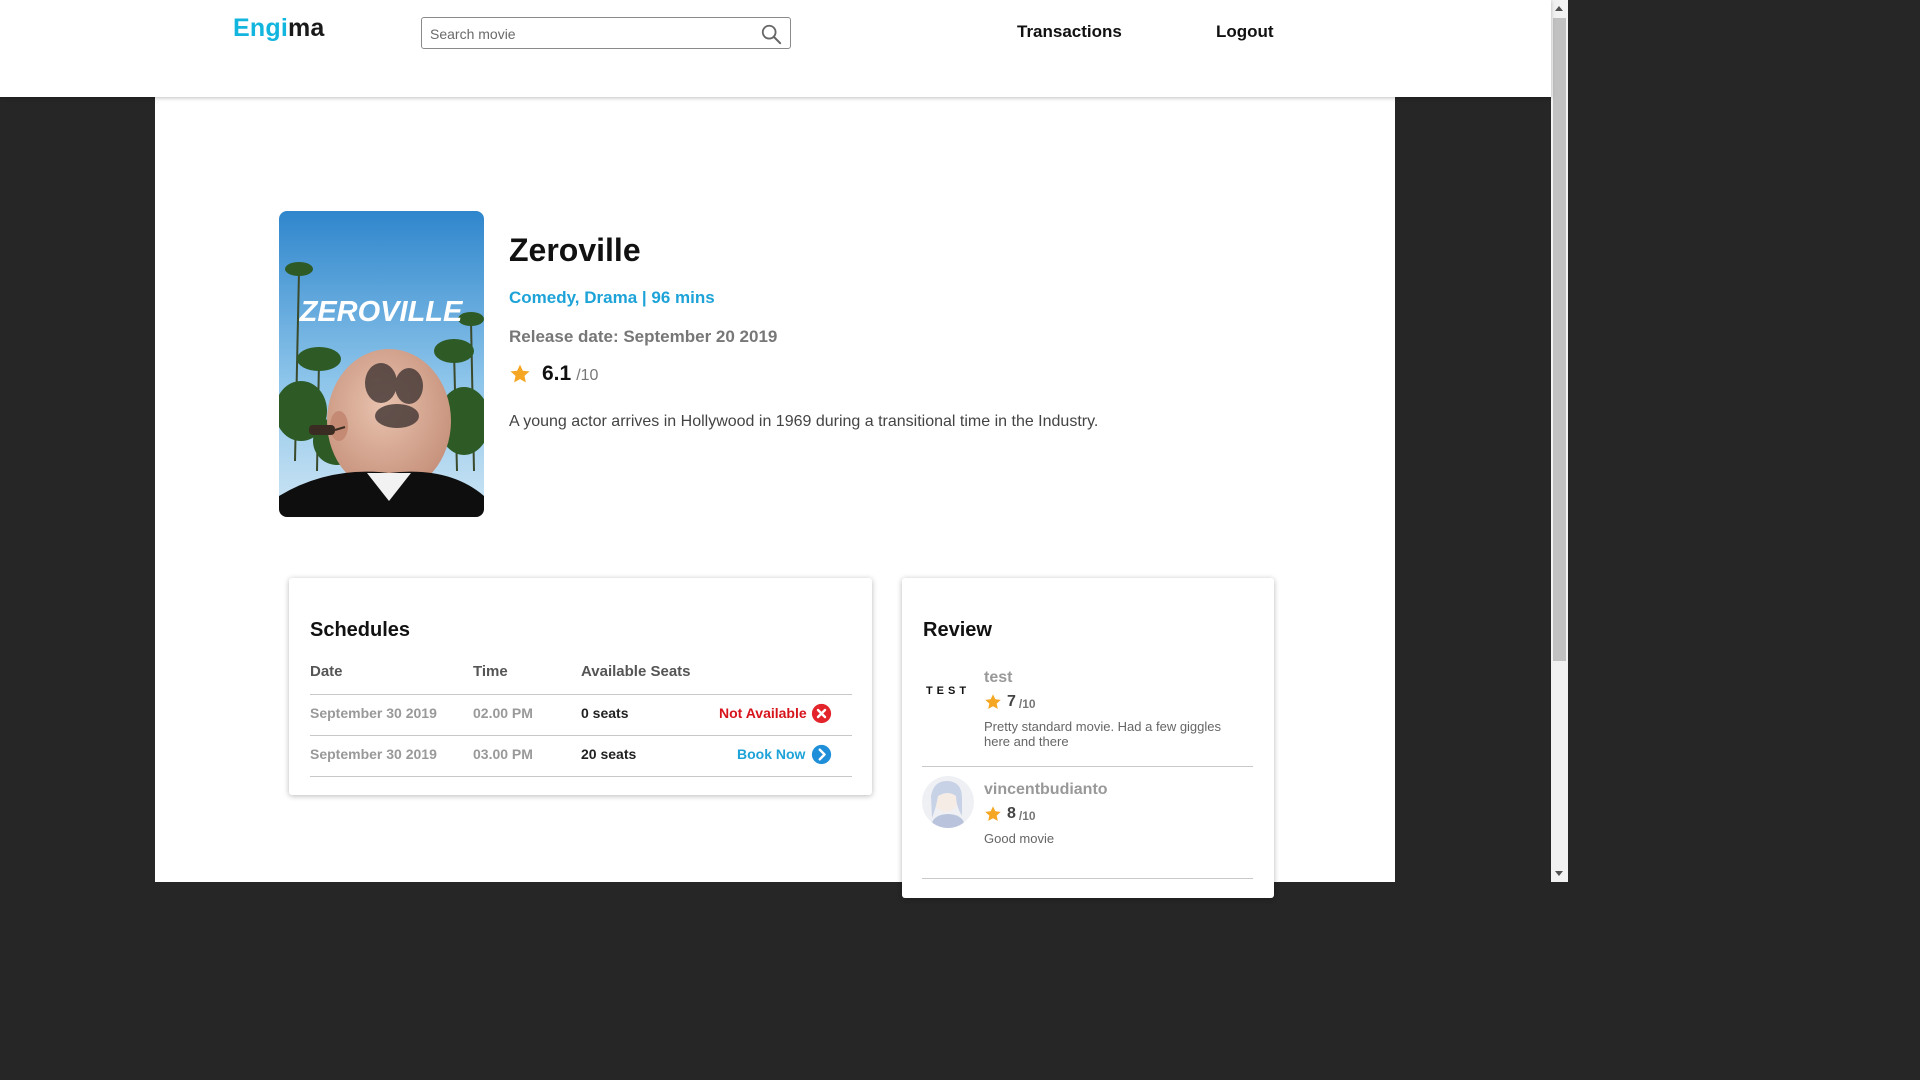 This screenshot has width=1920, height=1080. I want to click on top-navbar: Engima Transactions Logout, so click(775, 48).